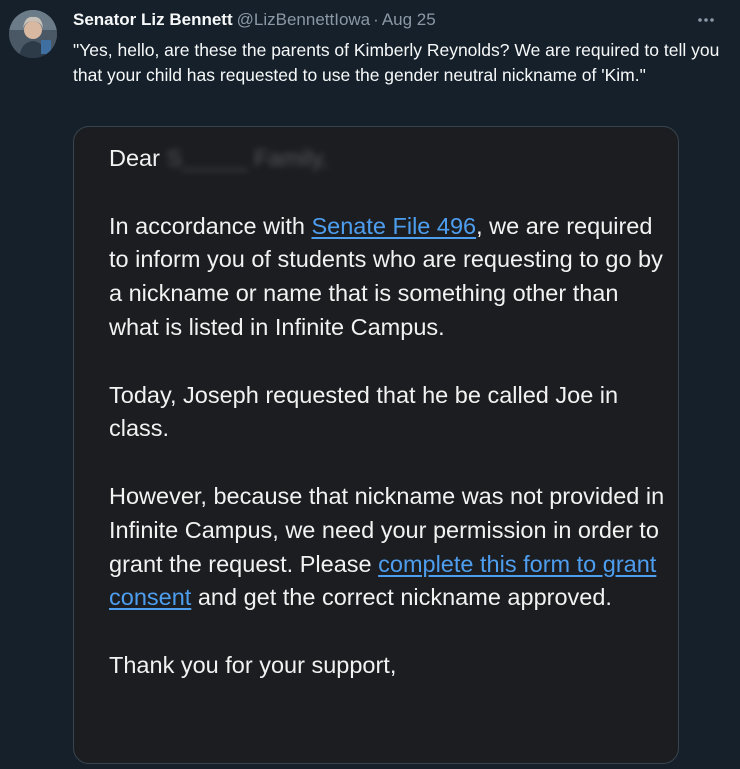  Describe the element at coordinates (401, 597) in the screenshot. I see `p3-text-after: and get the correct nickname approved.` at that location.